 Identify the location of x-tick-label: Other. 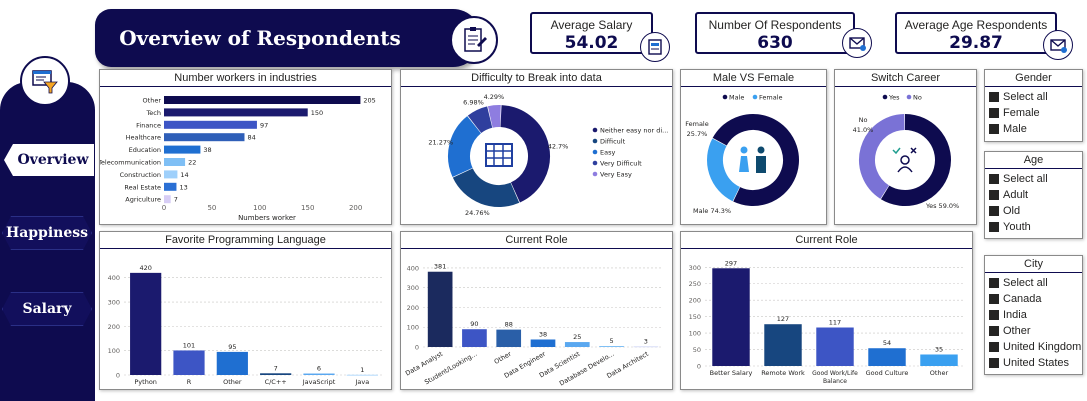
(939, 373).